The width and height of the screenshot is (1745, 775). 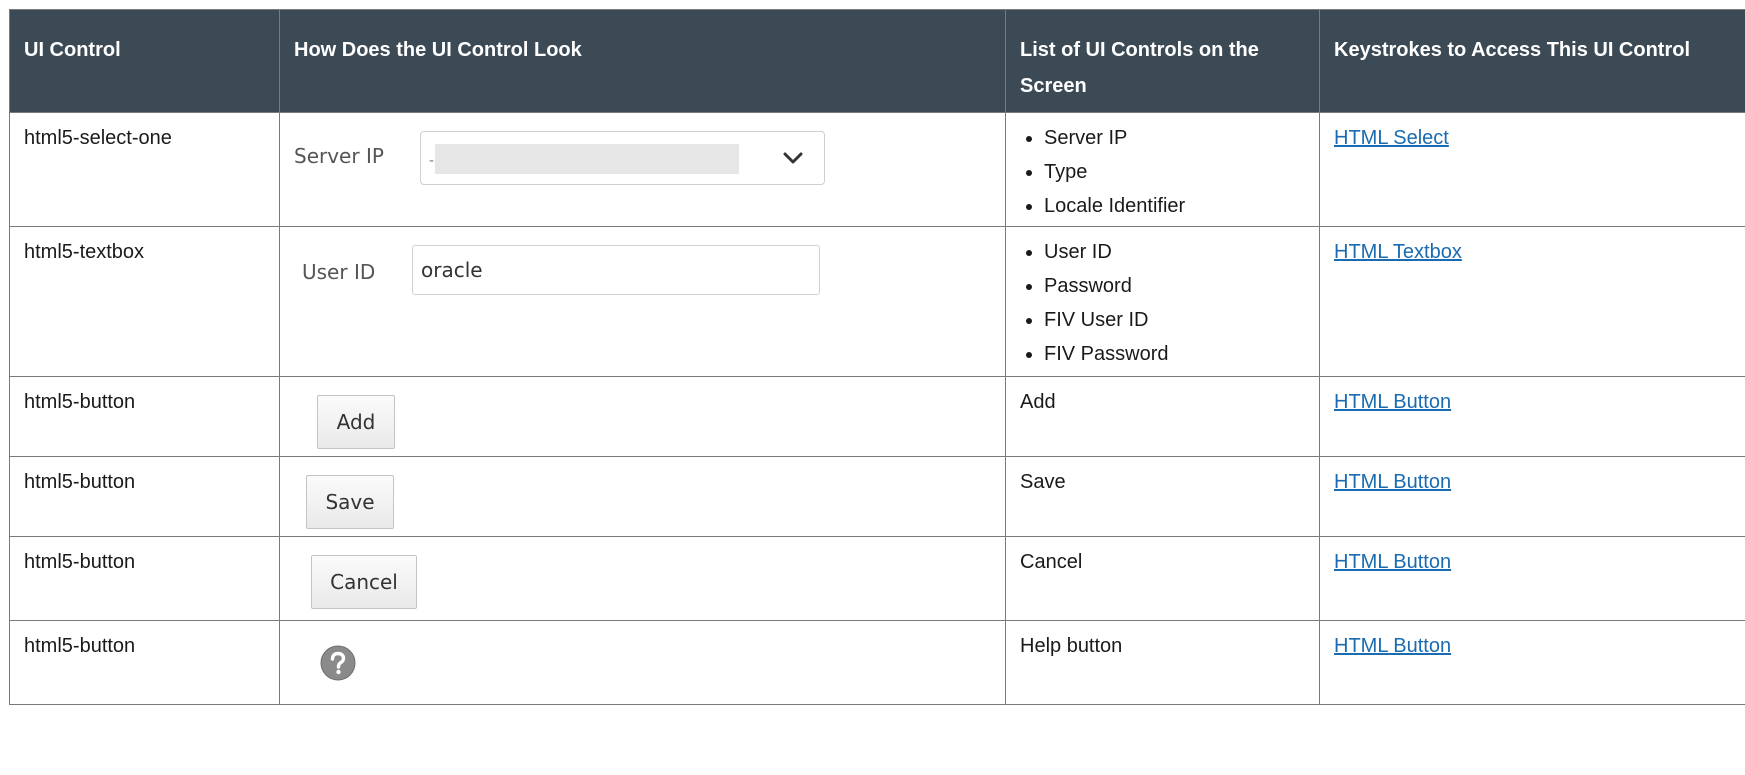 I want to click on chevron-down-icon, so click(x=793, y=158).